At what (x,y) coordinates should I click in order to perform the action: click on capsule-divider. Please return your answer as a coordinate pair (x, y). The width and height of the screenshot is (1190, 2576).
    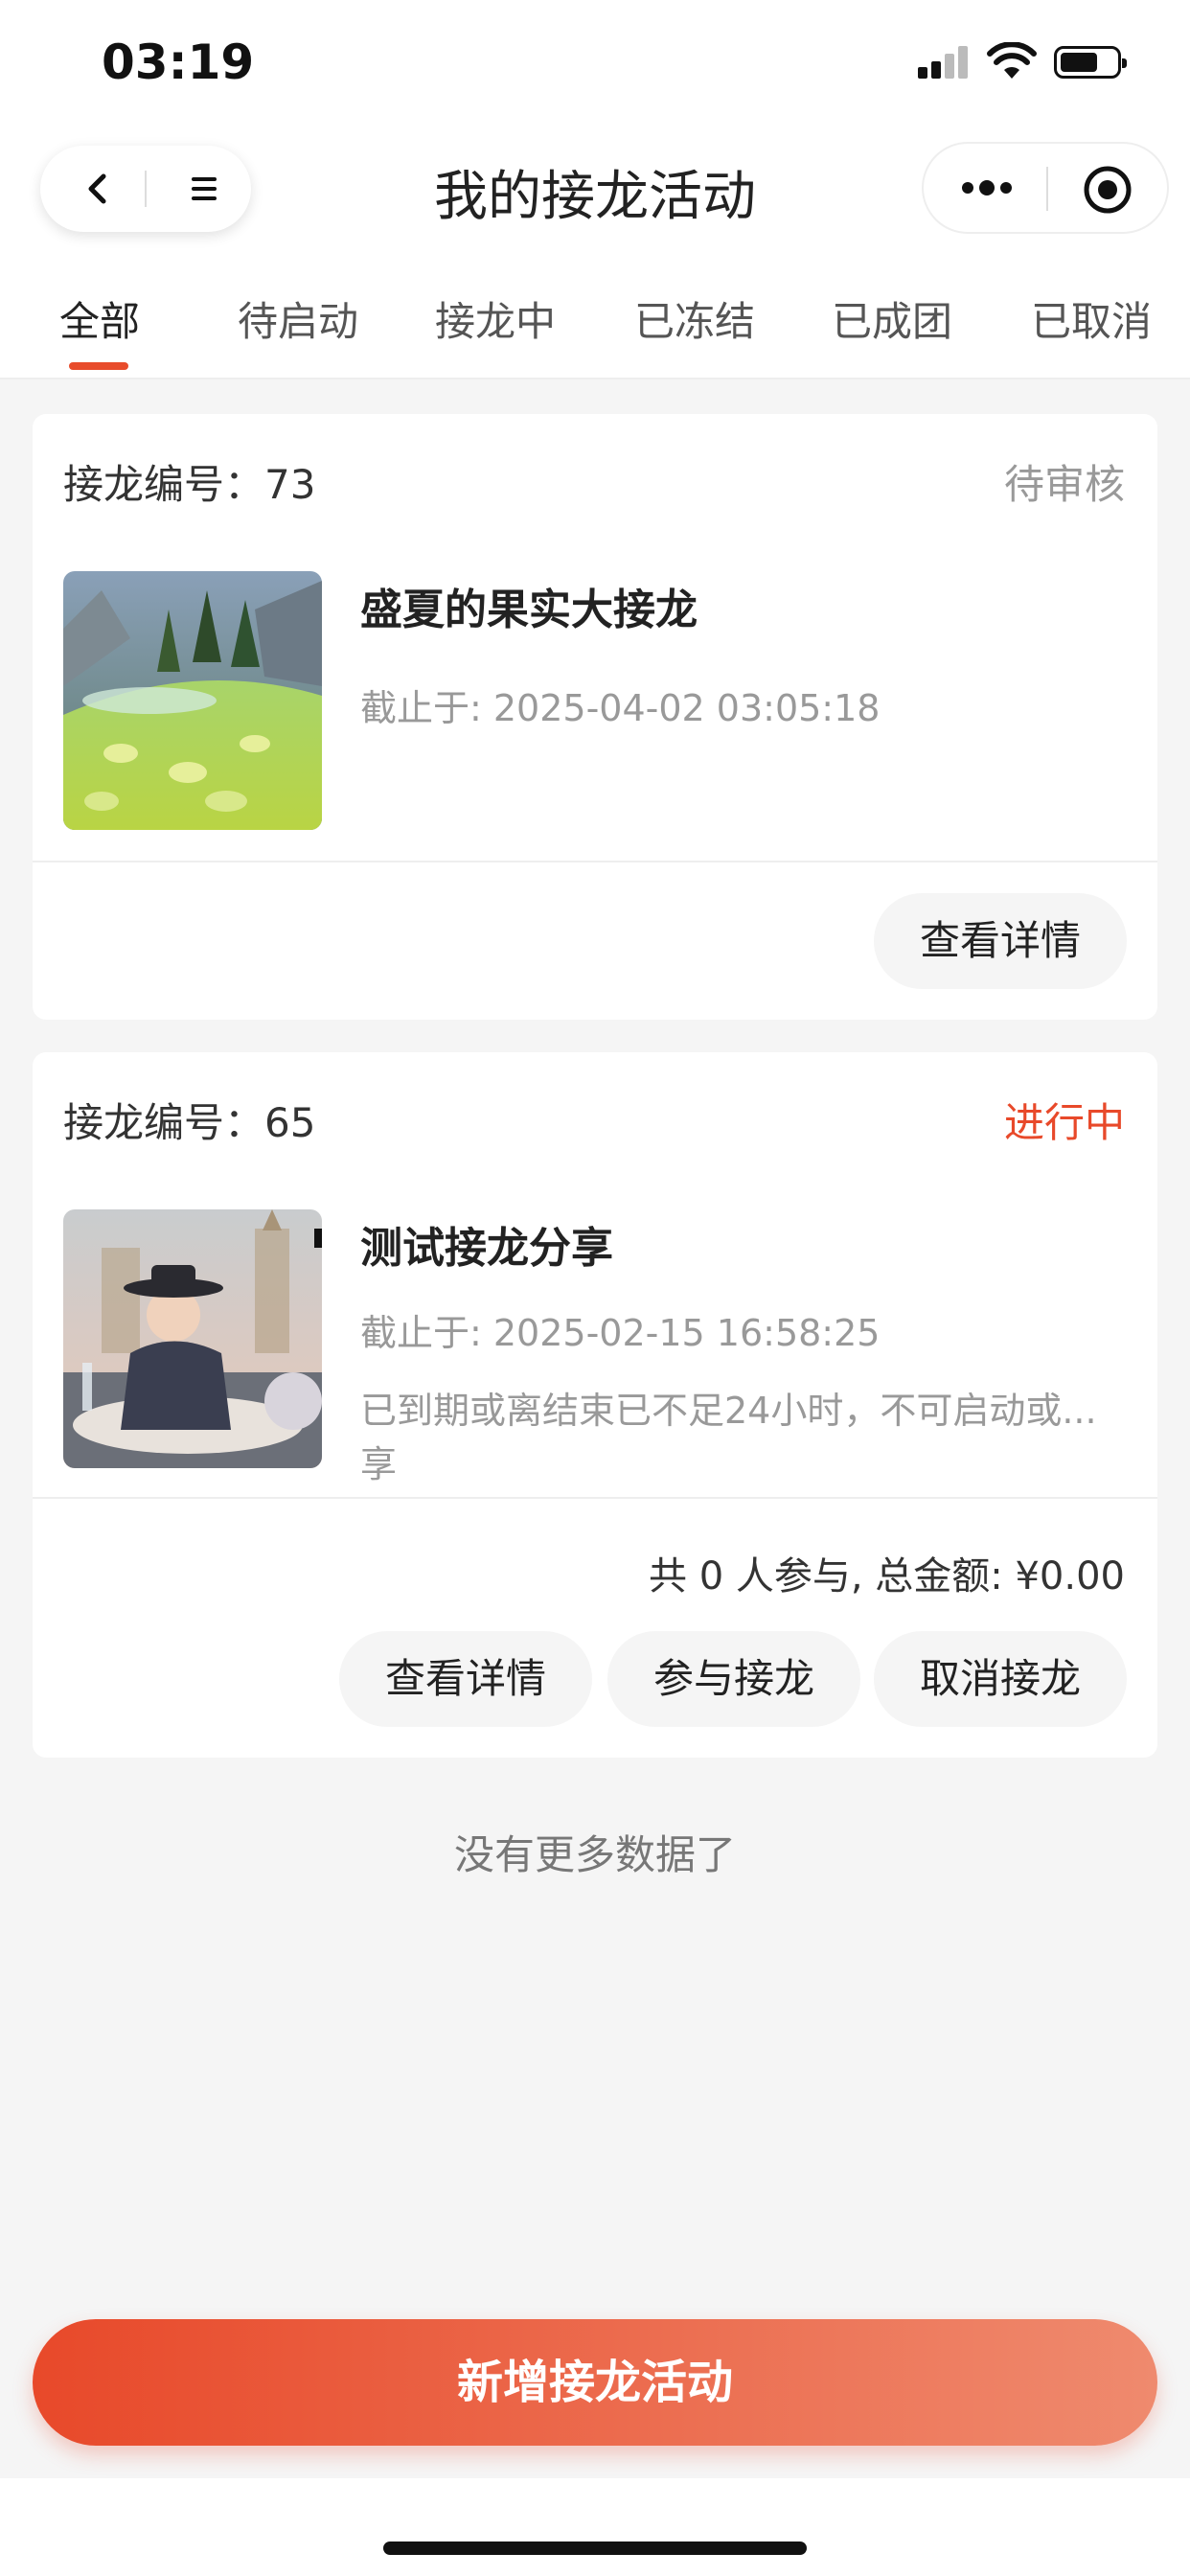
    Looking at the image, I should click on (1047, 189).